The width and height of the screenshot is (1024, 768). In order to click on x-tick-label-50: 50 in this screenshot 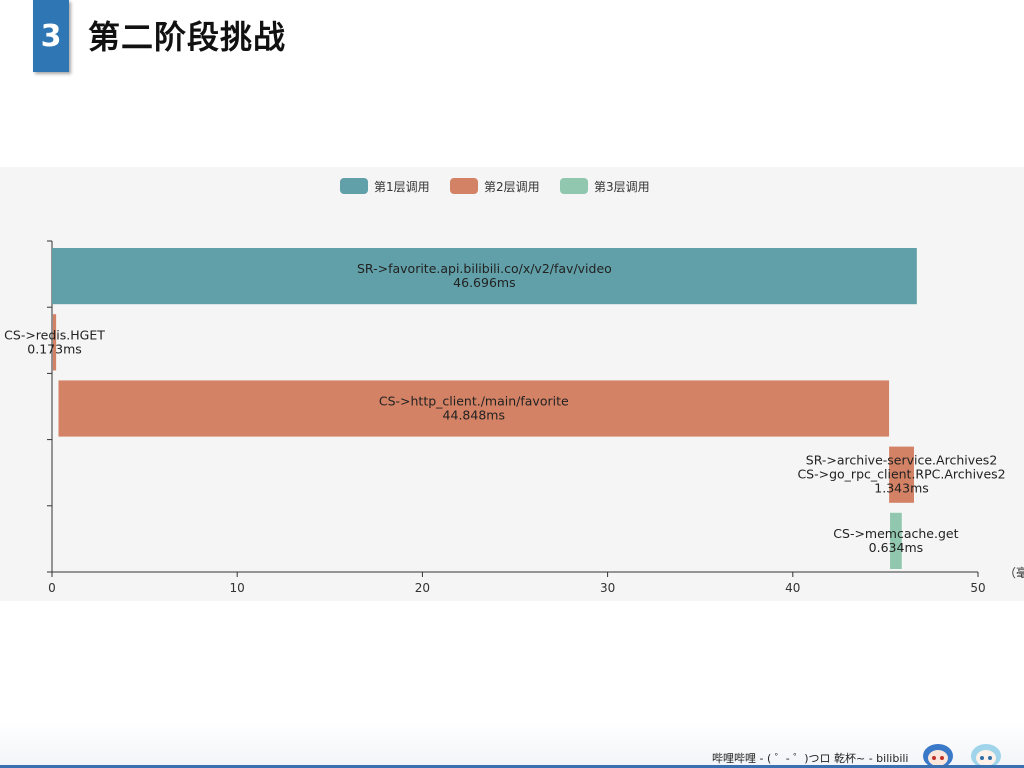, I will do `click(977, 588)`.